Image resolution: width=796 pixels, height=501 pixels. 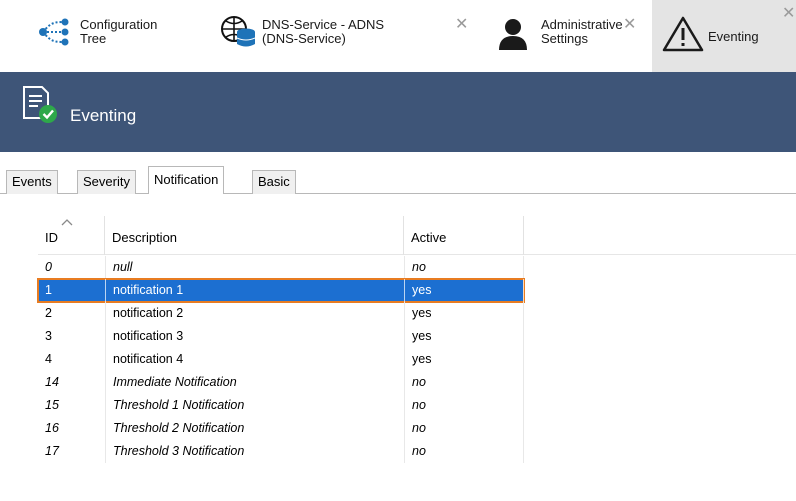 What do you see at coordinates (48, 336) in the screenshot?
I see `cell-id: 3` at bounding box center [48, 336].